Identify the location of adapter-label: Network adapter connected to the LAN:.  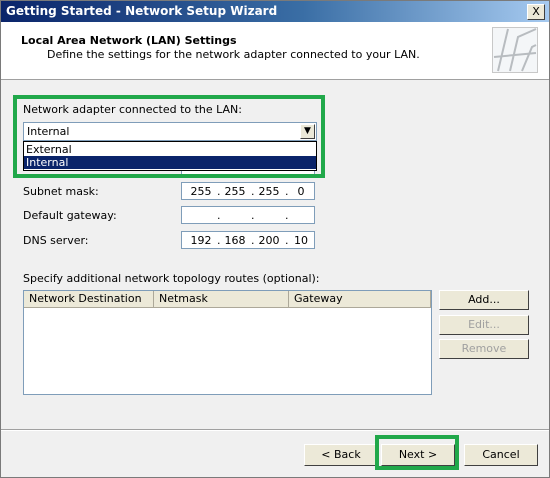
(132, 109).